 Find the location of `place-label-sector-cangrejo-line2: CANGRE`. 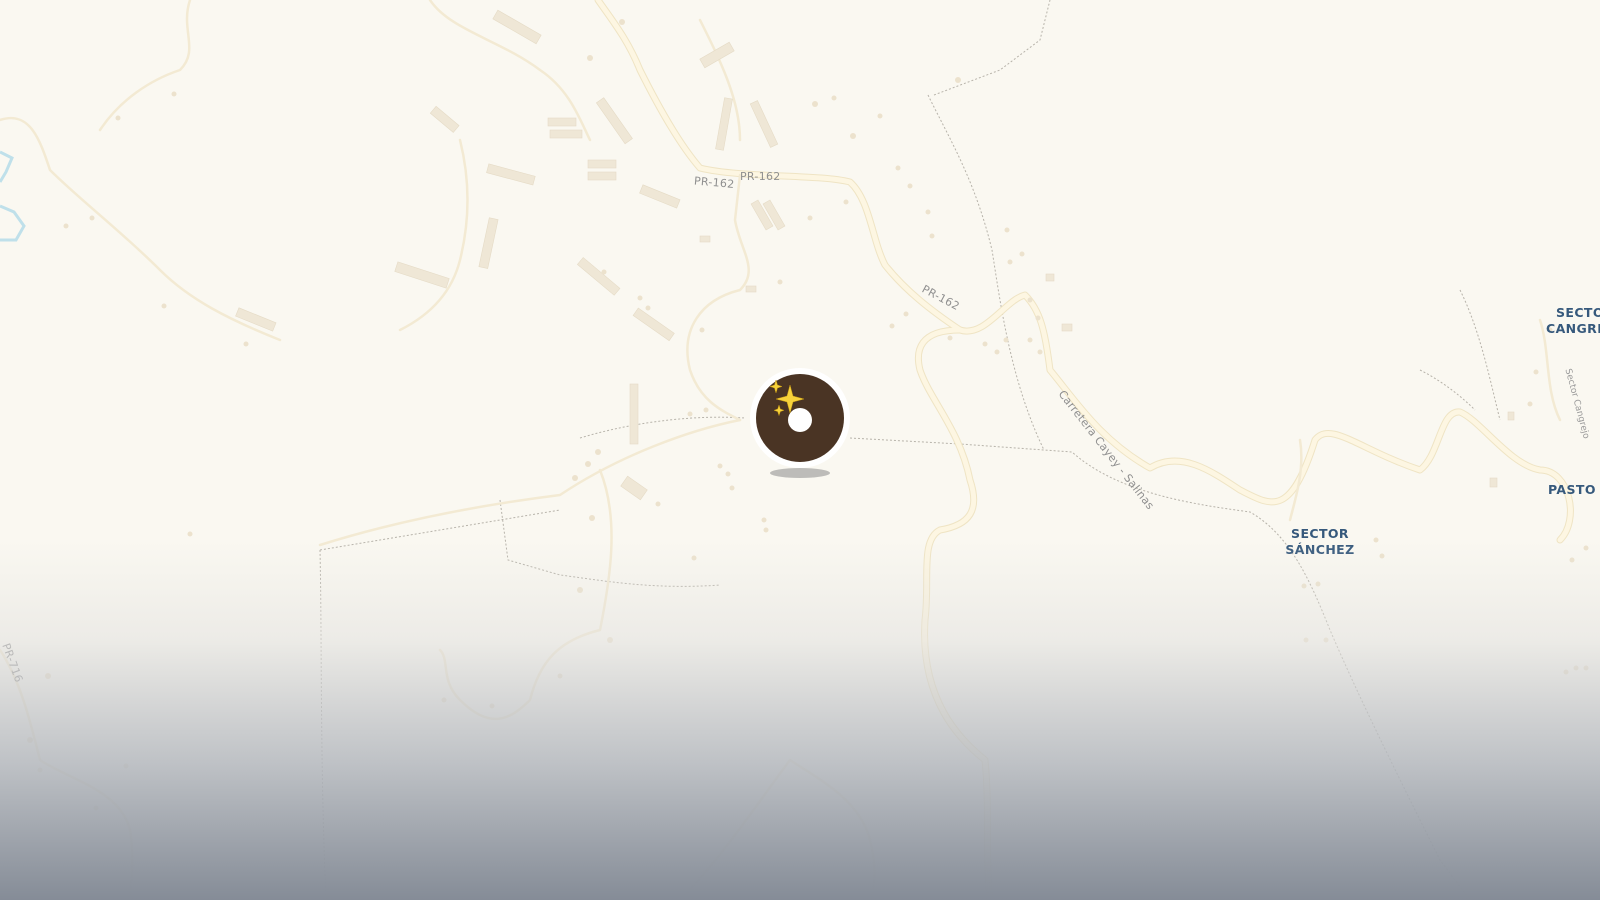

place-label-sector-cangrejo-line2: CANGRE is located at coordinates (1573, 328).